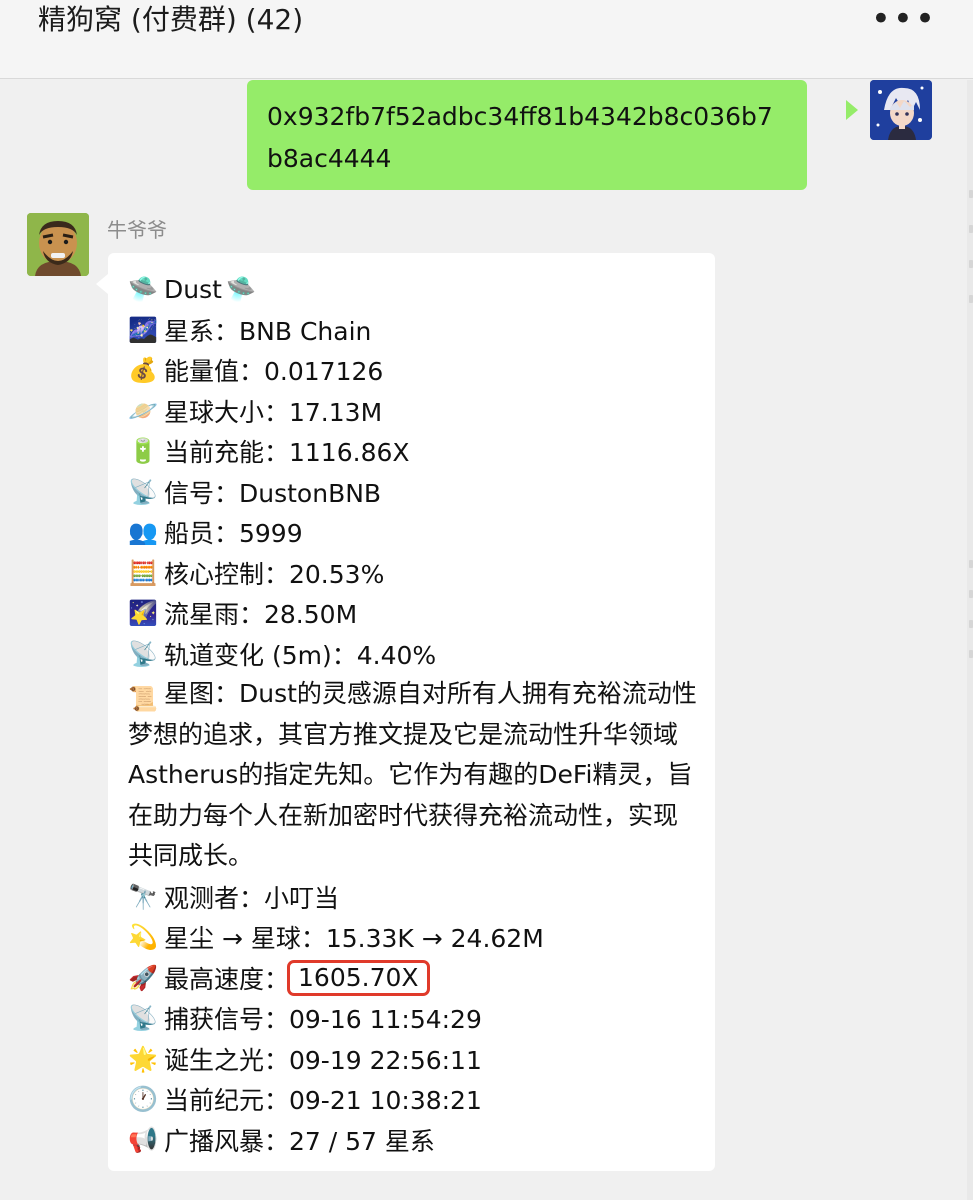 This screenshot has width=973, height=1200. Describe the element at coordinates (323, 1020) in the screenshot. I see `info-line-text: 捕获信号：09-16 11:54:29` at that location.